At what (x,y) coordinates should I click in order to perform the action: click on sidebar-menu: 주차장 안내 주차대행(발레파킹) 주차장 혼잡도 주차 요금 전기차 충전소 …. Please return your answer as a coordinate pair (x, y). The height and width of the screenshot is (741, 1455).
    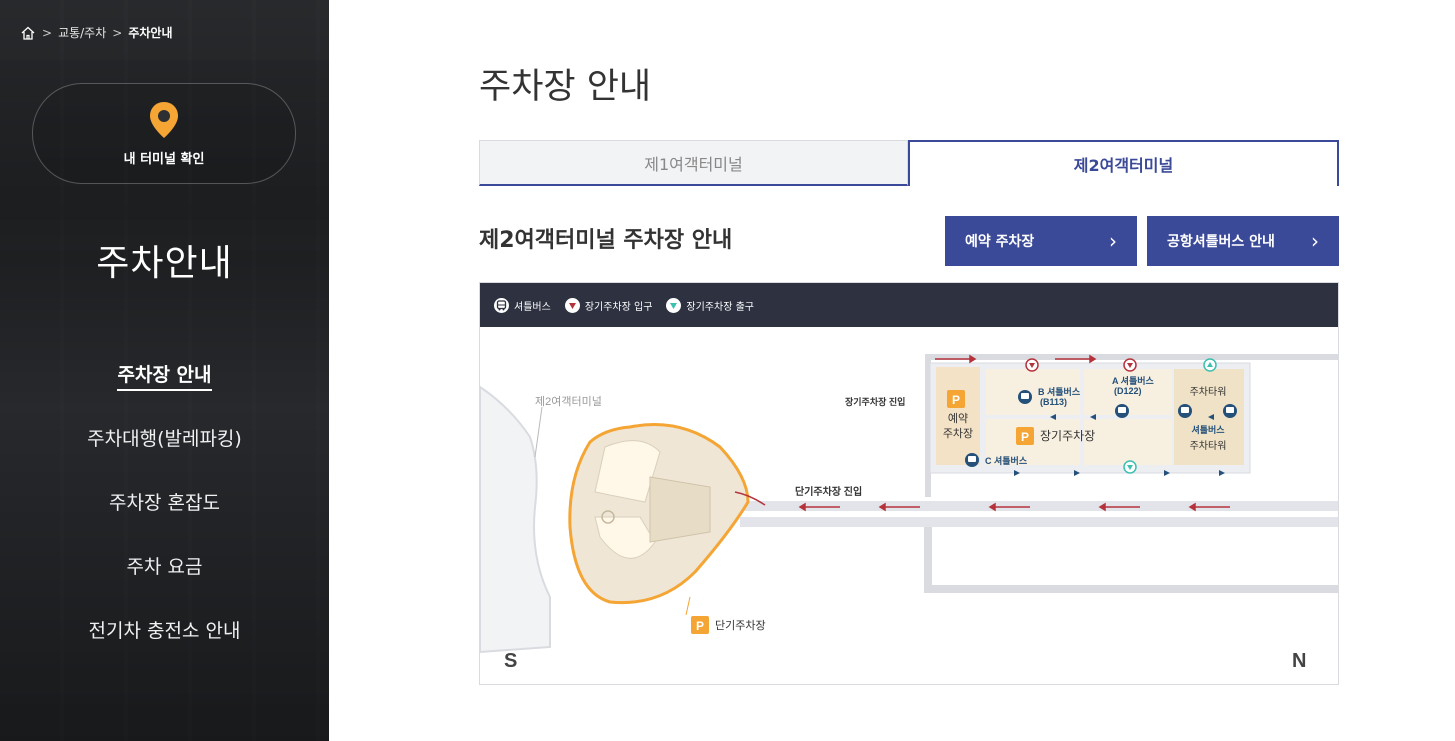
    Looking at the image, I should click on (164, 520).